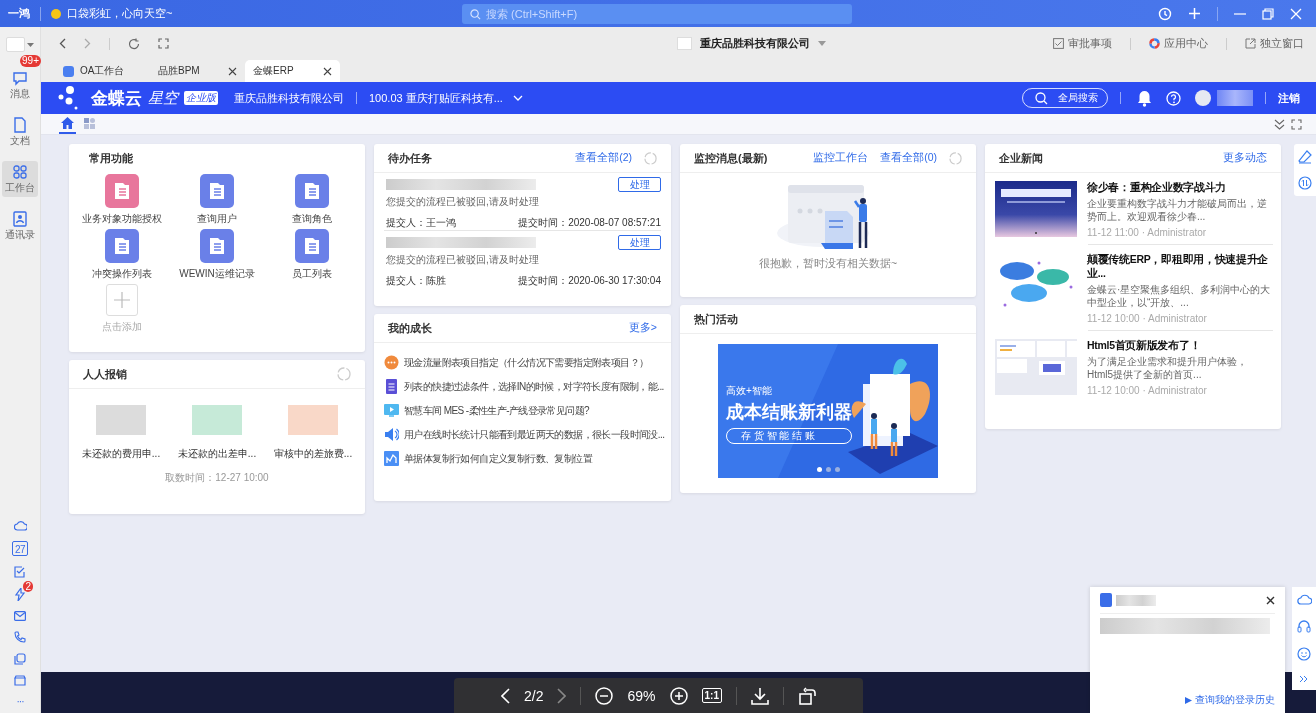 This screenshot has height=713, width=1316. I want to click on article-link: 单据体复制行如何自定义复制行数、复制位置, so click(498, 458).